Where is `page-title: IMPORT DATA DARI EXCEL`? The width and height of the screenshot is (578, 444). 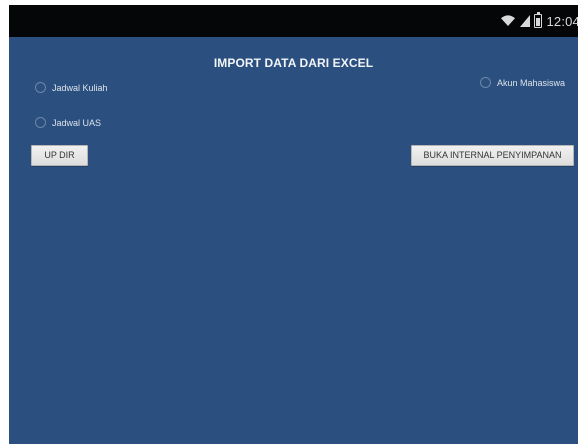 page-title: IMPORT DATA DARI EXCEL is located at coordinates (293, 63).